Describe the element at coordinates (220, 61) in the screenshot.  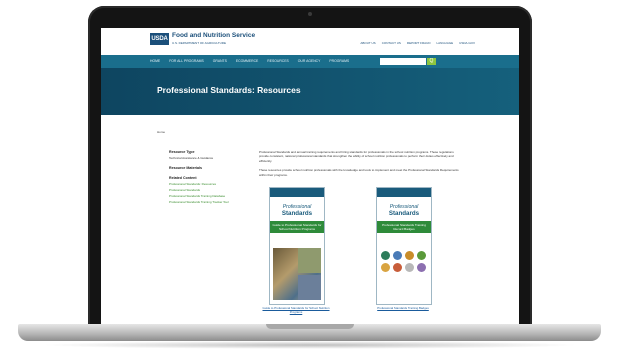
I see `nav-item-grants: GRANTS` at that location.